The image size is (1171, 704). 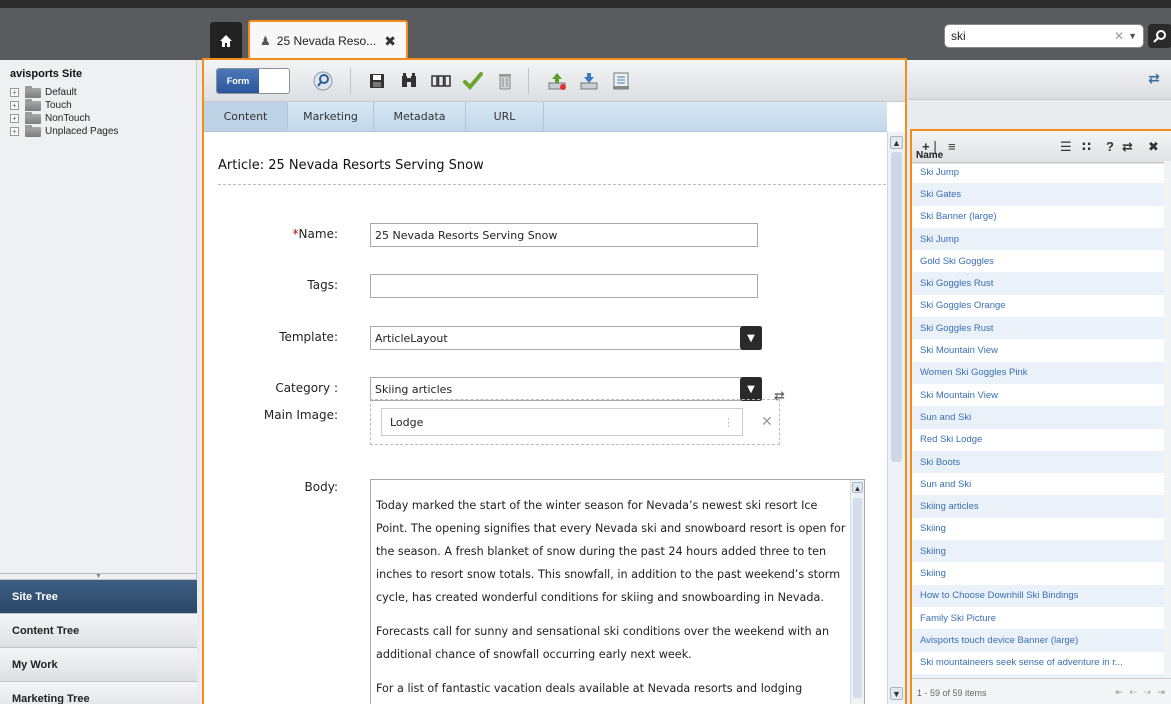 What do you see at coordinates (411, 338) in the screenshot?
I see `template-value: ArticleLayout` at bounding box center [411, 338].